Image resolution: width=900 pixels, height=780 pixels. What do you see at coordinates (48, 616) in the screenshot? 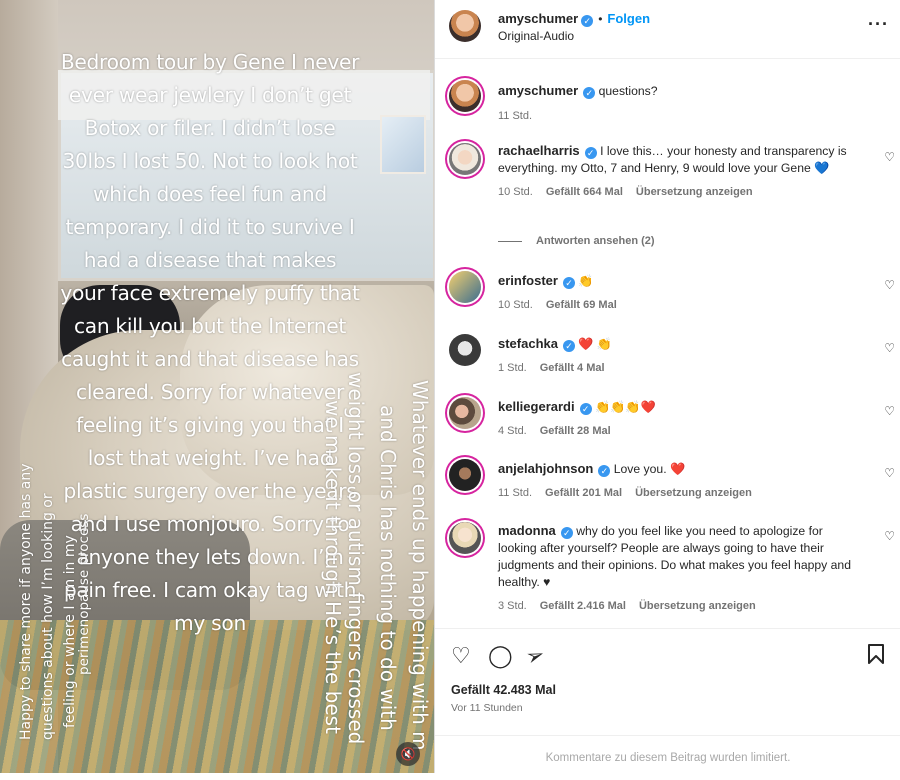
I see `story-vertical-text-7: questions about how I’m looking or` at bounding box center [48, 616].